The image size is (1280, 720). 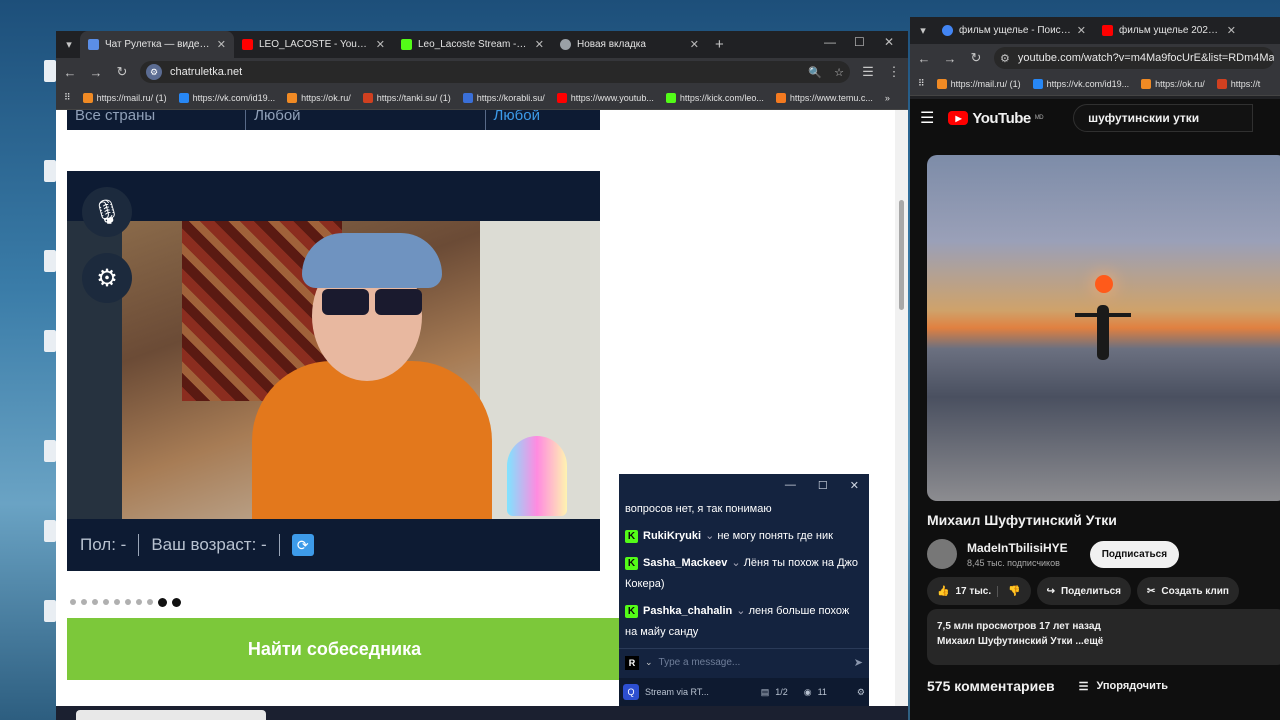 What do you see at coordinates (344, 649) in the screenshot?
I see `find-partner-button: Найти собеседника` at bounding box center [344, 649].